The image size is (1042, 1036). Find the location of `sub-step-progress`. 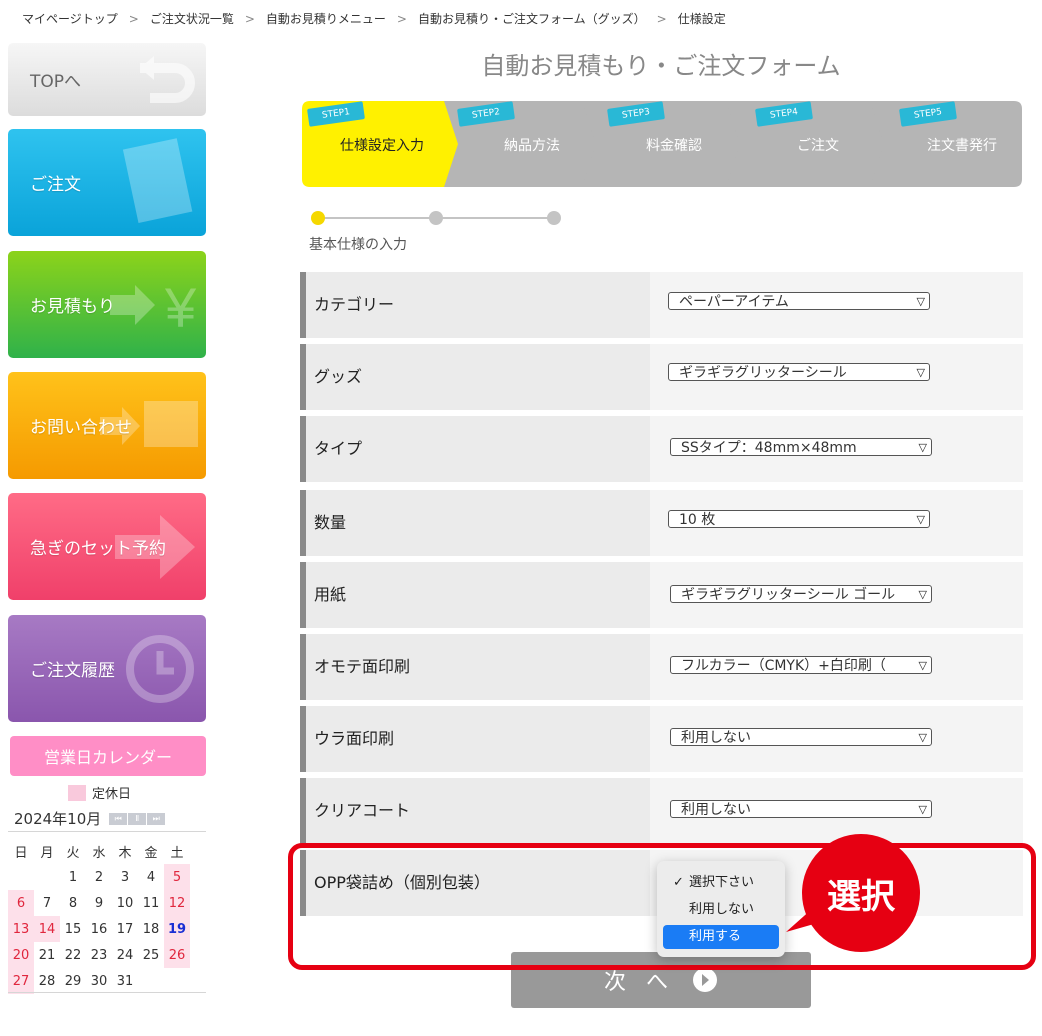

sub-step-progress is located at coordinates (436, 218).